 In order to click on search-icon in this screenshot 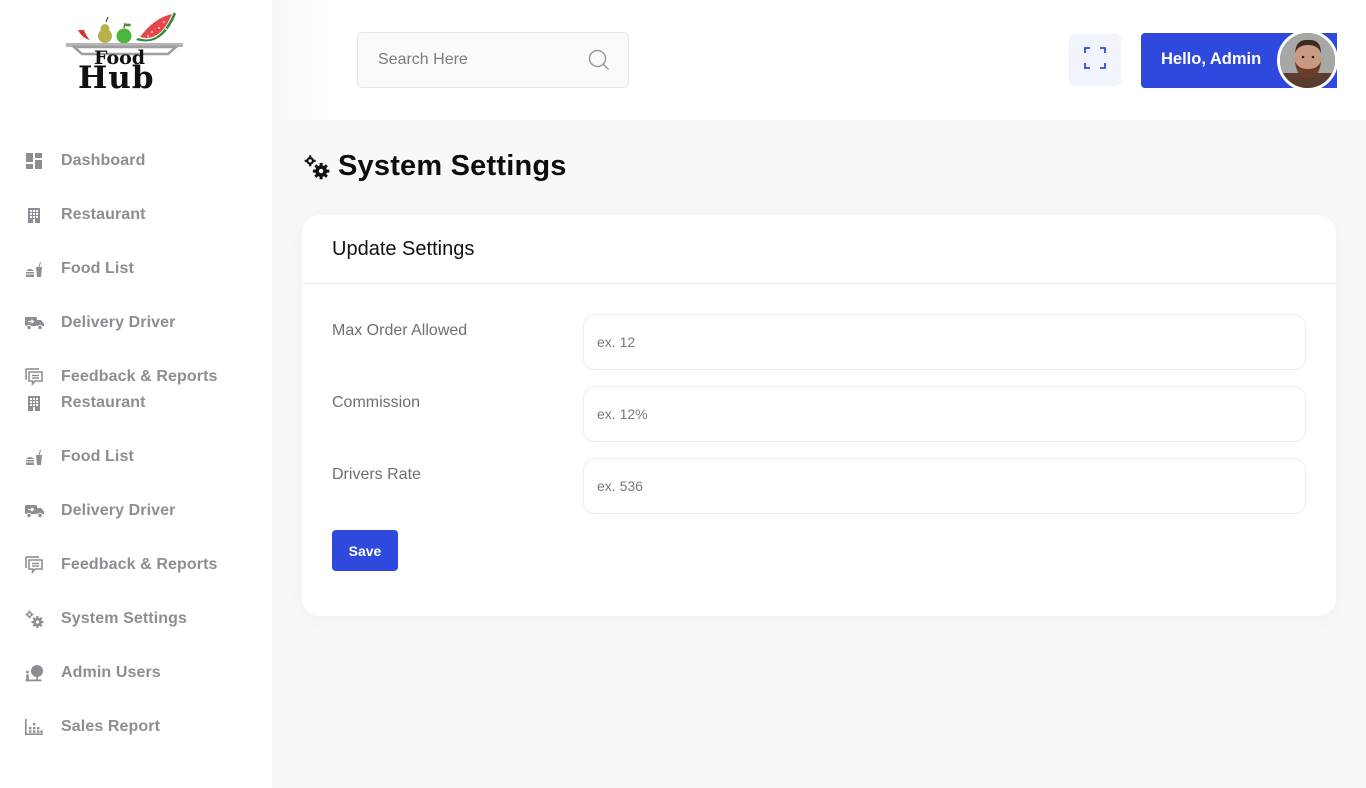, I will do `click(599, 62)`.